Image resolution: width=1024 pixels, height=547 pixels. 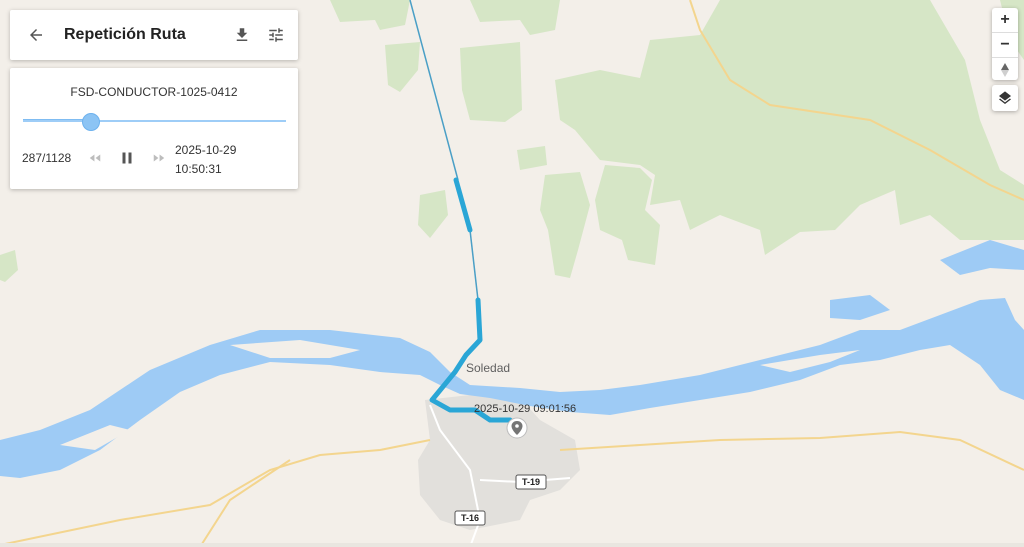 What do you see at coordinates (95, 158) in the screenshot?
I see `rewind-icon` at bounding box center [95, 158].